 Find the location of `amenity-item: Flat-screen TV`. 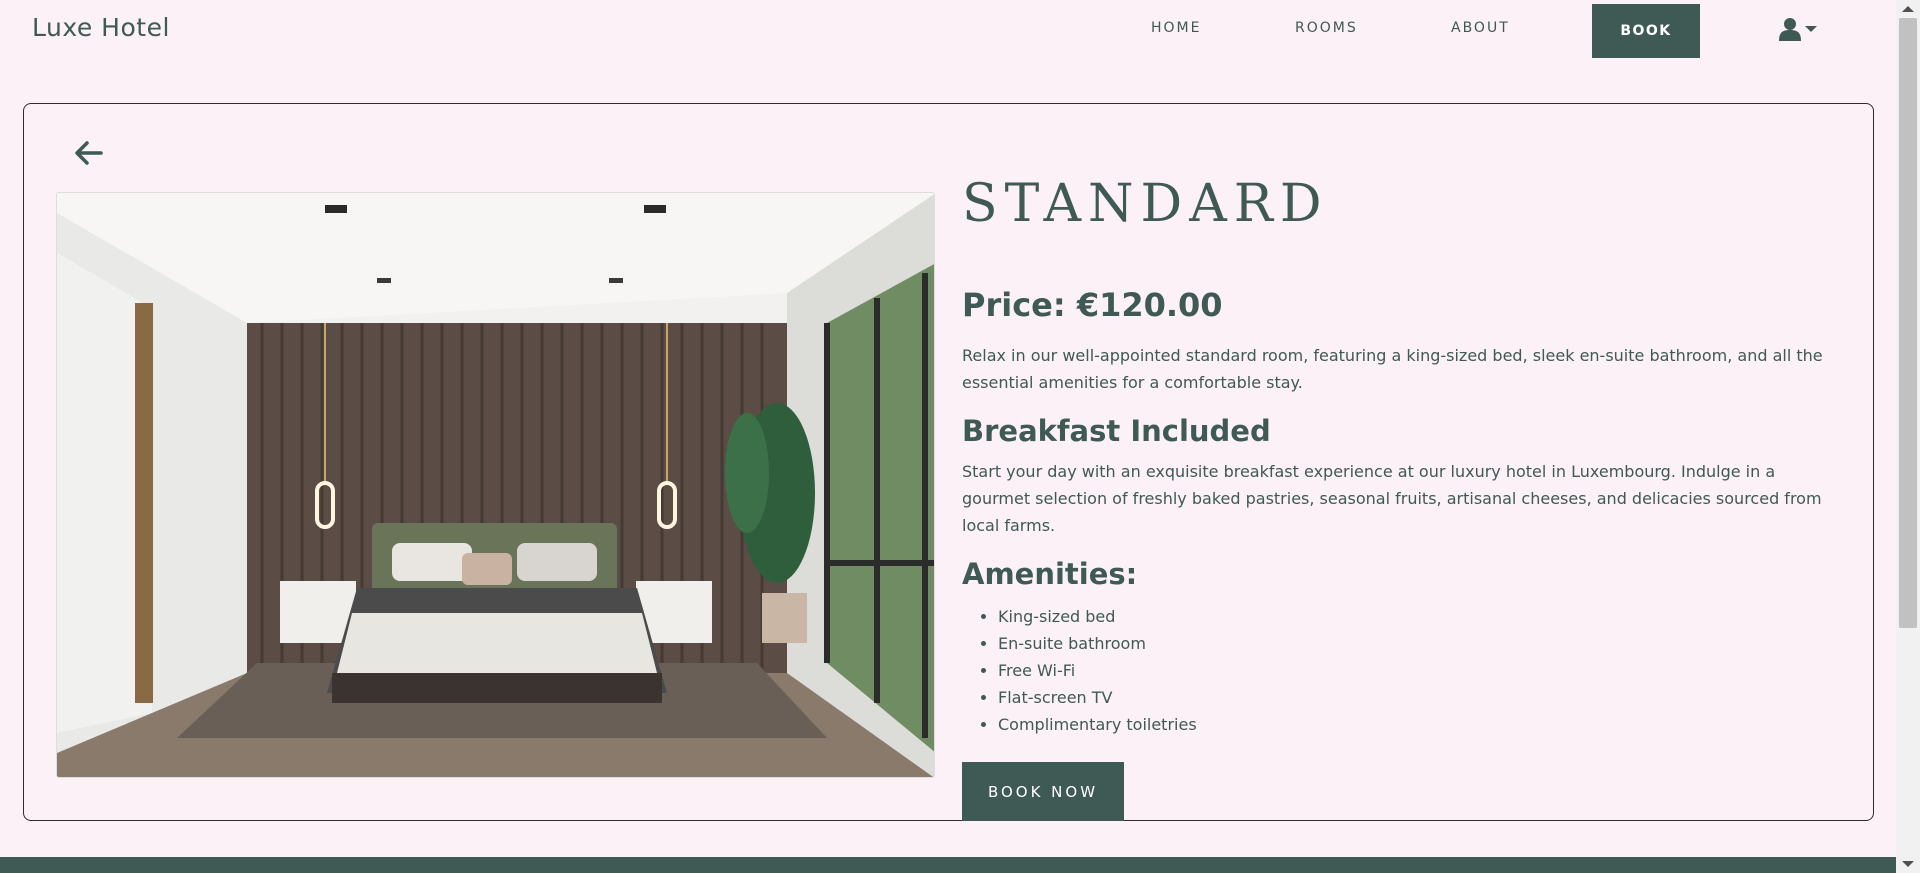

amenity-item: Flat-screen TV is located at coordinates (1420, 697).